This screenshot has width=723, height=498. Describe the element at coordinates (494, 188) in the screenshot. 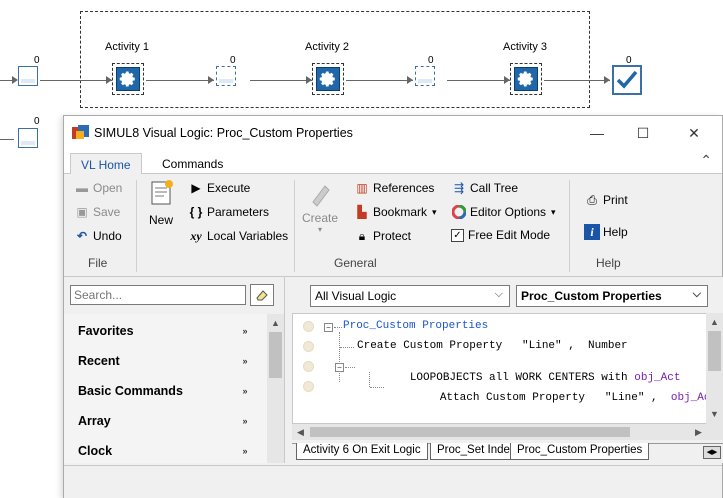

I see `call-tree-label: Call Tree` at that location.